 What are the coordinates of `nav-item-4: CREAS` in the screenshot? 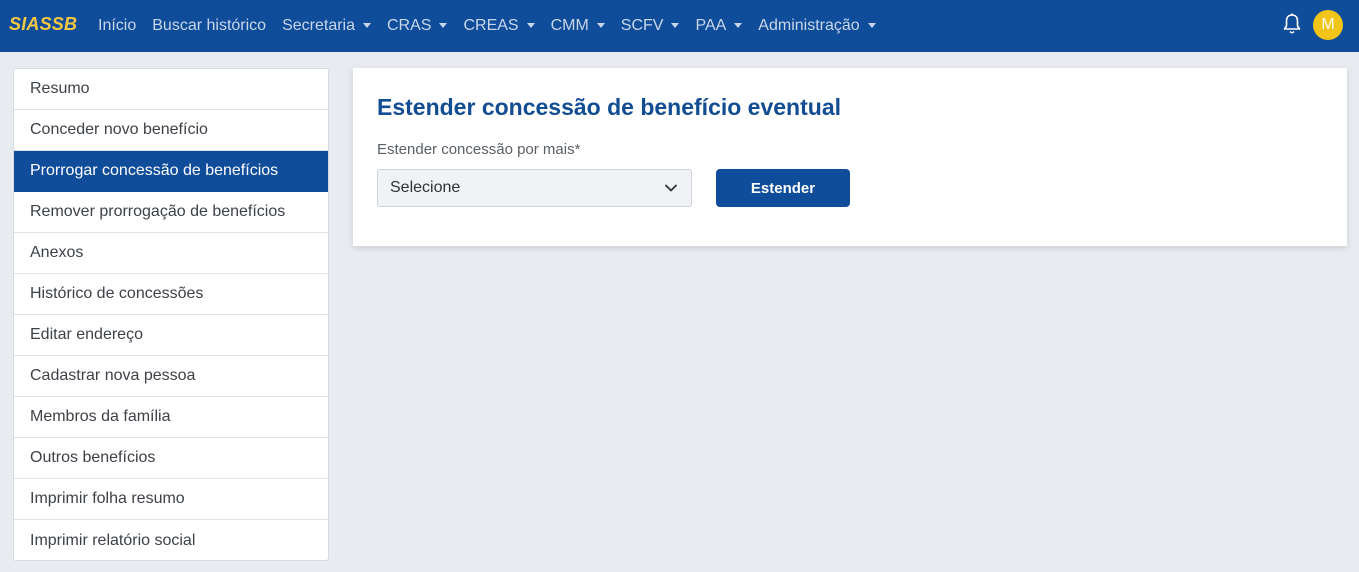 It's located at (498, 26).